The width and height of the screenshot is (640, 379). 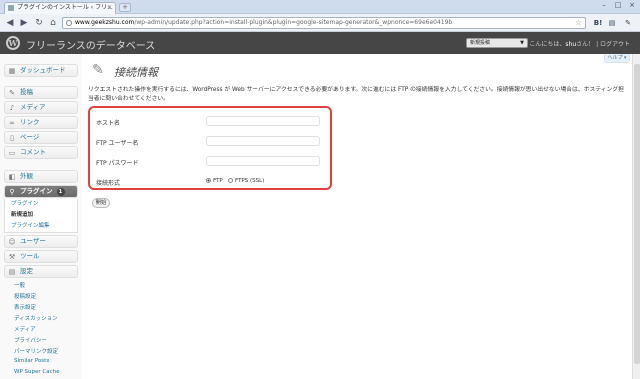 I want to click on plugin-icon: ⚲, so click(x=12, y=192).